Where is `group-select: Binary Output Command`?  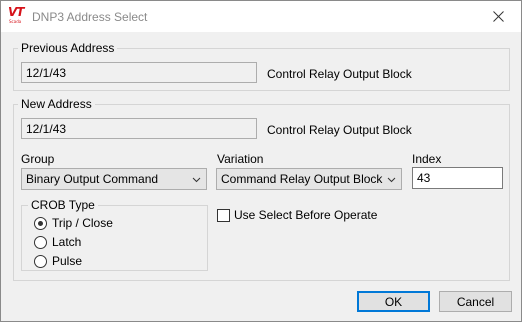
group-select: Binary Output Command is located at coordinates (114, 179).